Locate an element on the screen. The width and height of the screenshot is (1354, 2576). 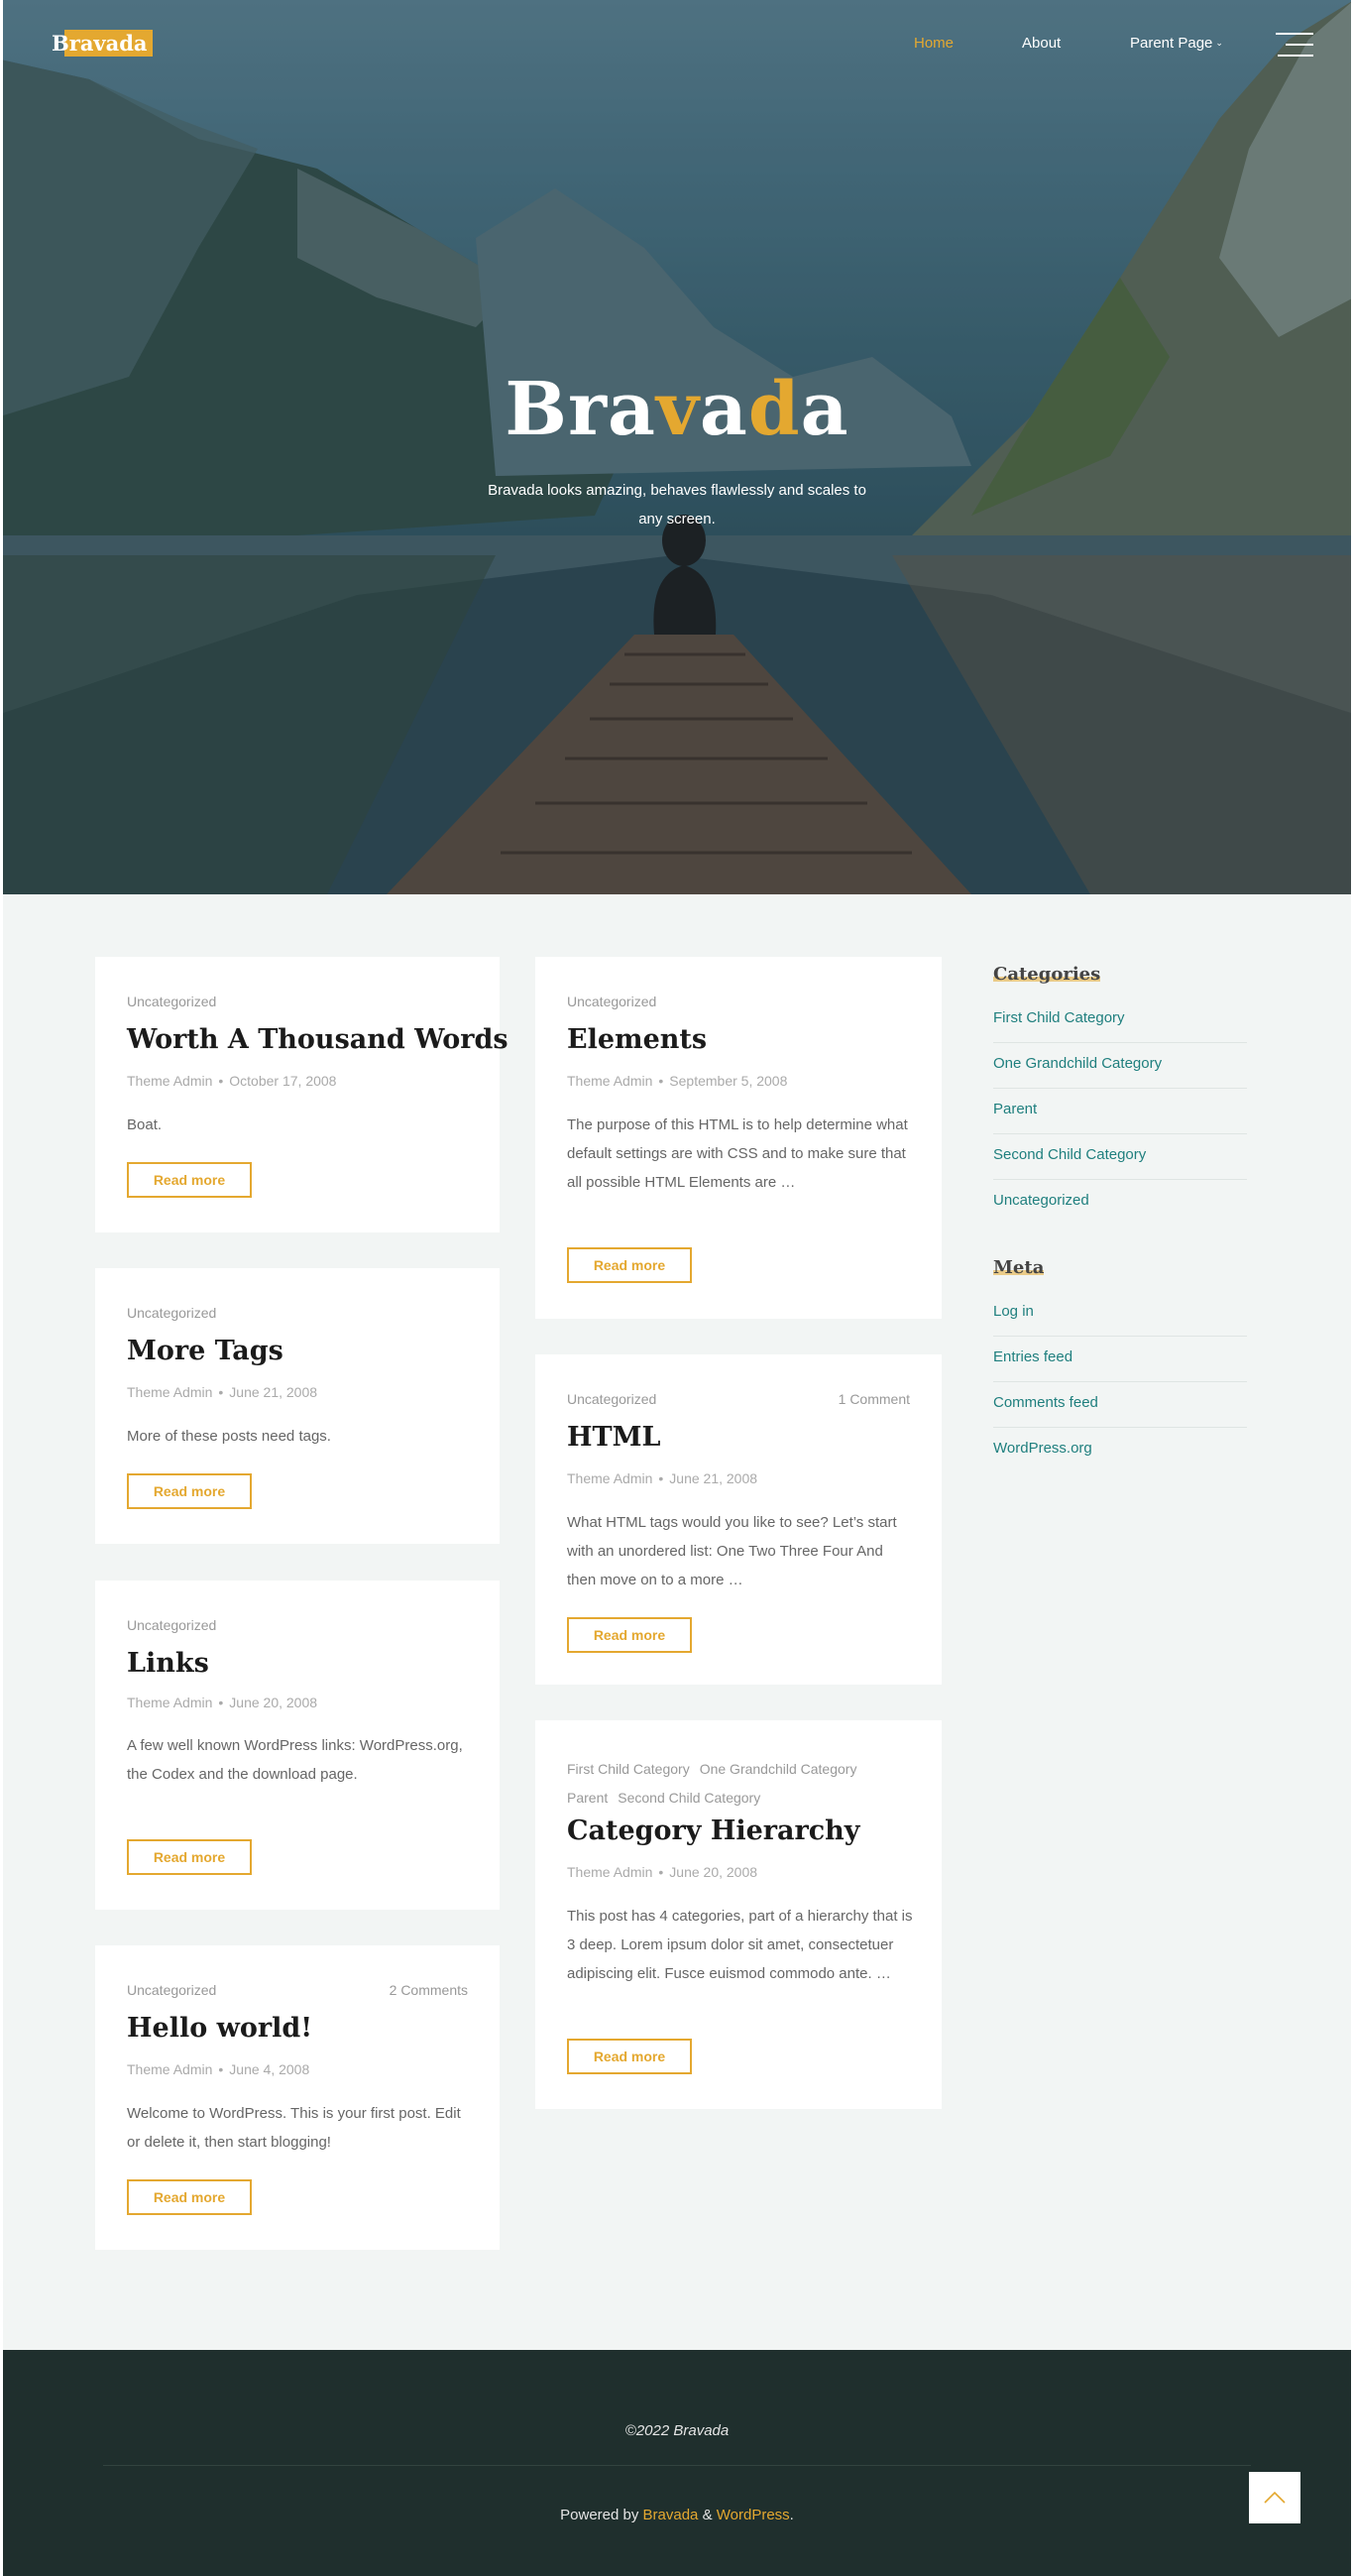
nav-item-label: Parent Page is located at coordinates (1171, 43).